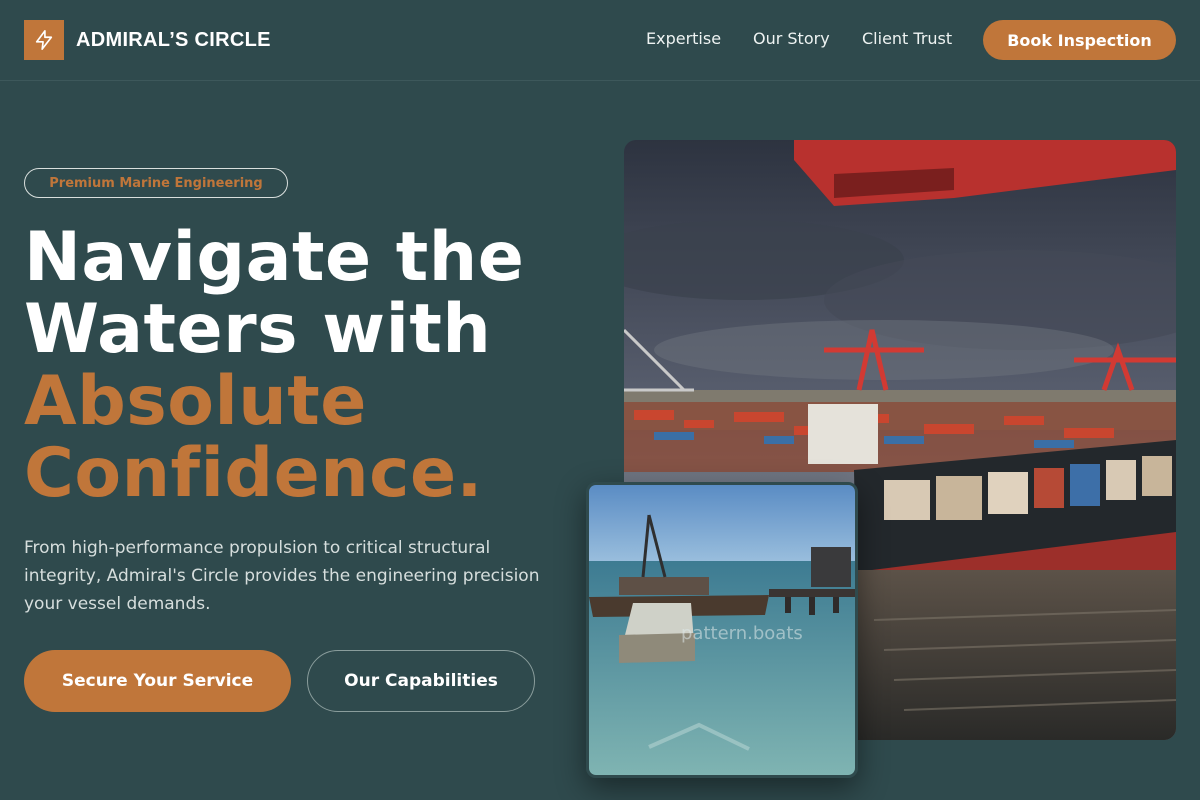  I want to click on boats-inset-photo: pattern.boats, so click(722, 630).